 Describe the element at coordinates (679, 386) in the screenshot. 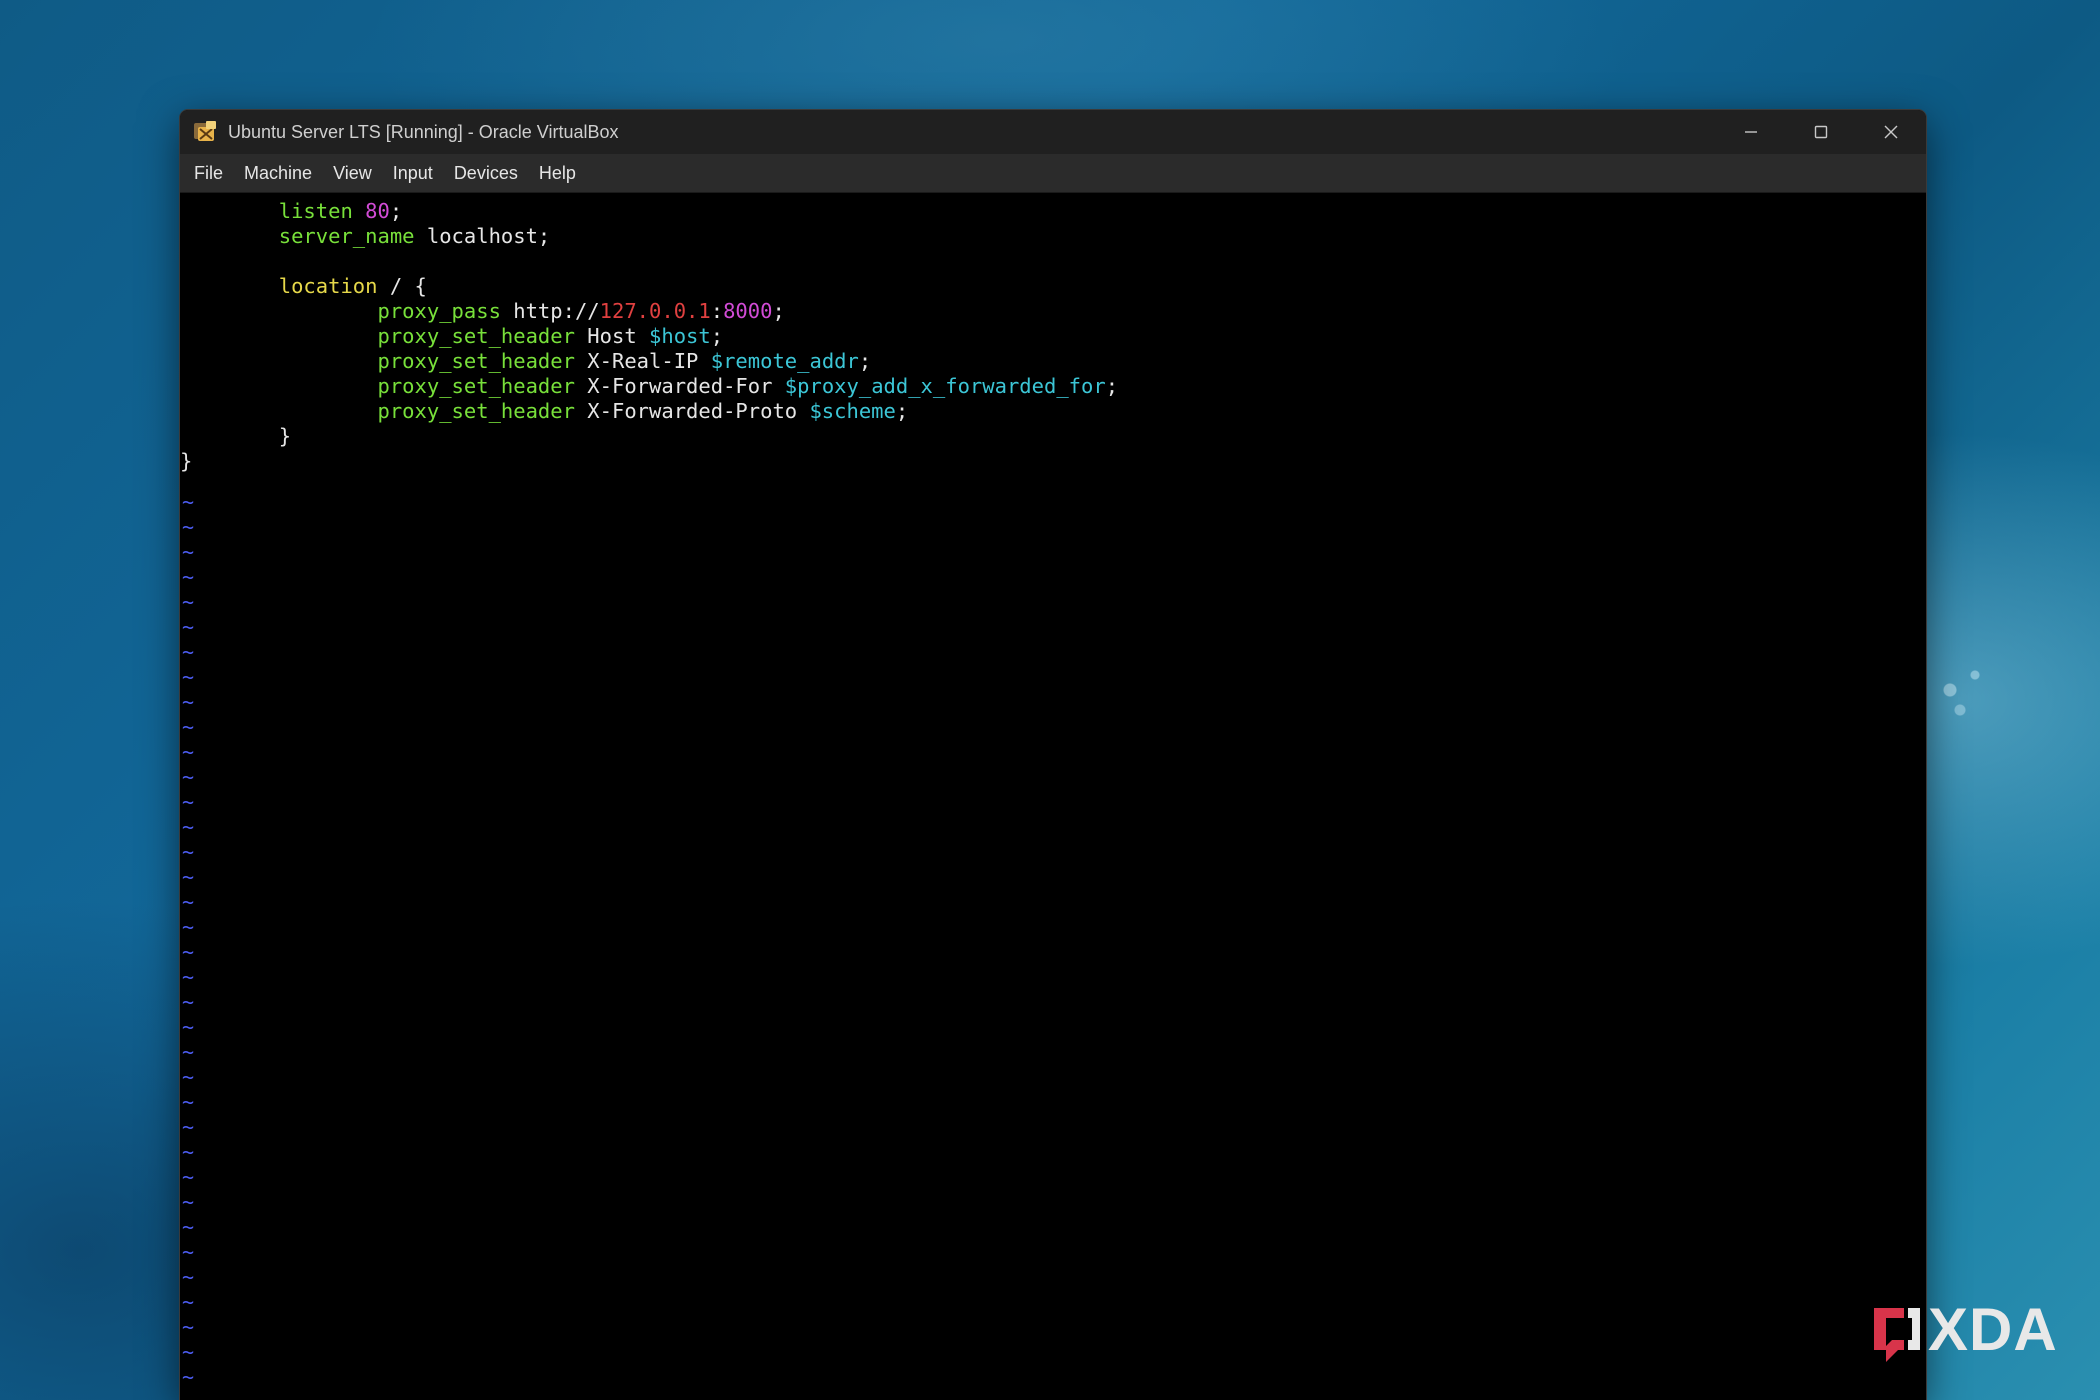

I see `code-token: X-Forwarded-For` at that location.